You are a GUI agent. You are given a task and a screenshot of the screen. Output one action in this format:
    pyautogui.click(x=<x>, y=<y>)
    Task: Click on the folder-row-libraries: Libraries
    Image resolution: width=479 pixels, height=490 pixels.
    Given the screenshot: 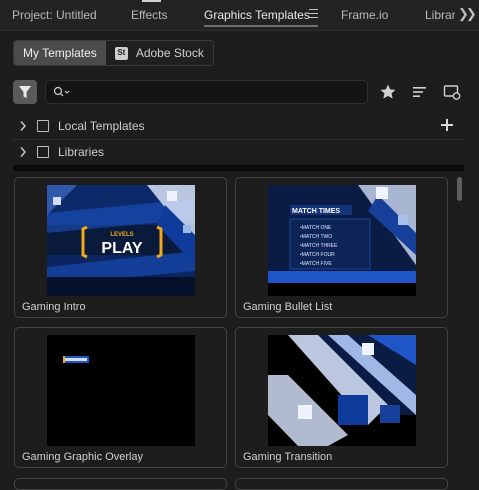 What is the action you would take?
    pyautogui.click(x=238, y=152)
    